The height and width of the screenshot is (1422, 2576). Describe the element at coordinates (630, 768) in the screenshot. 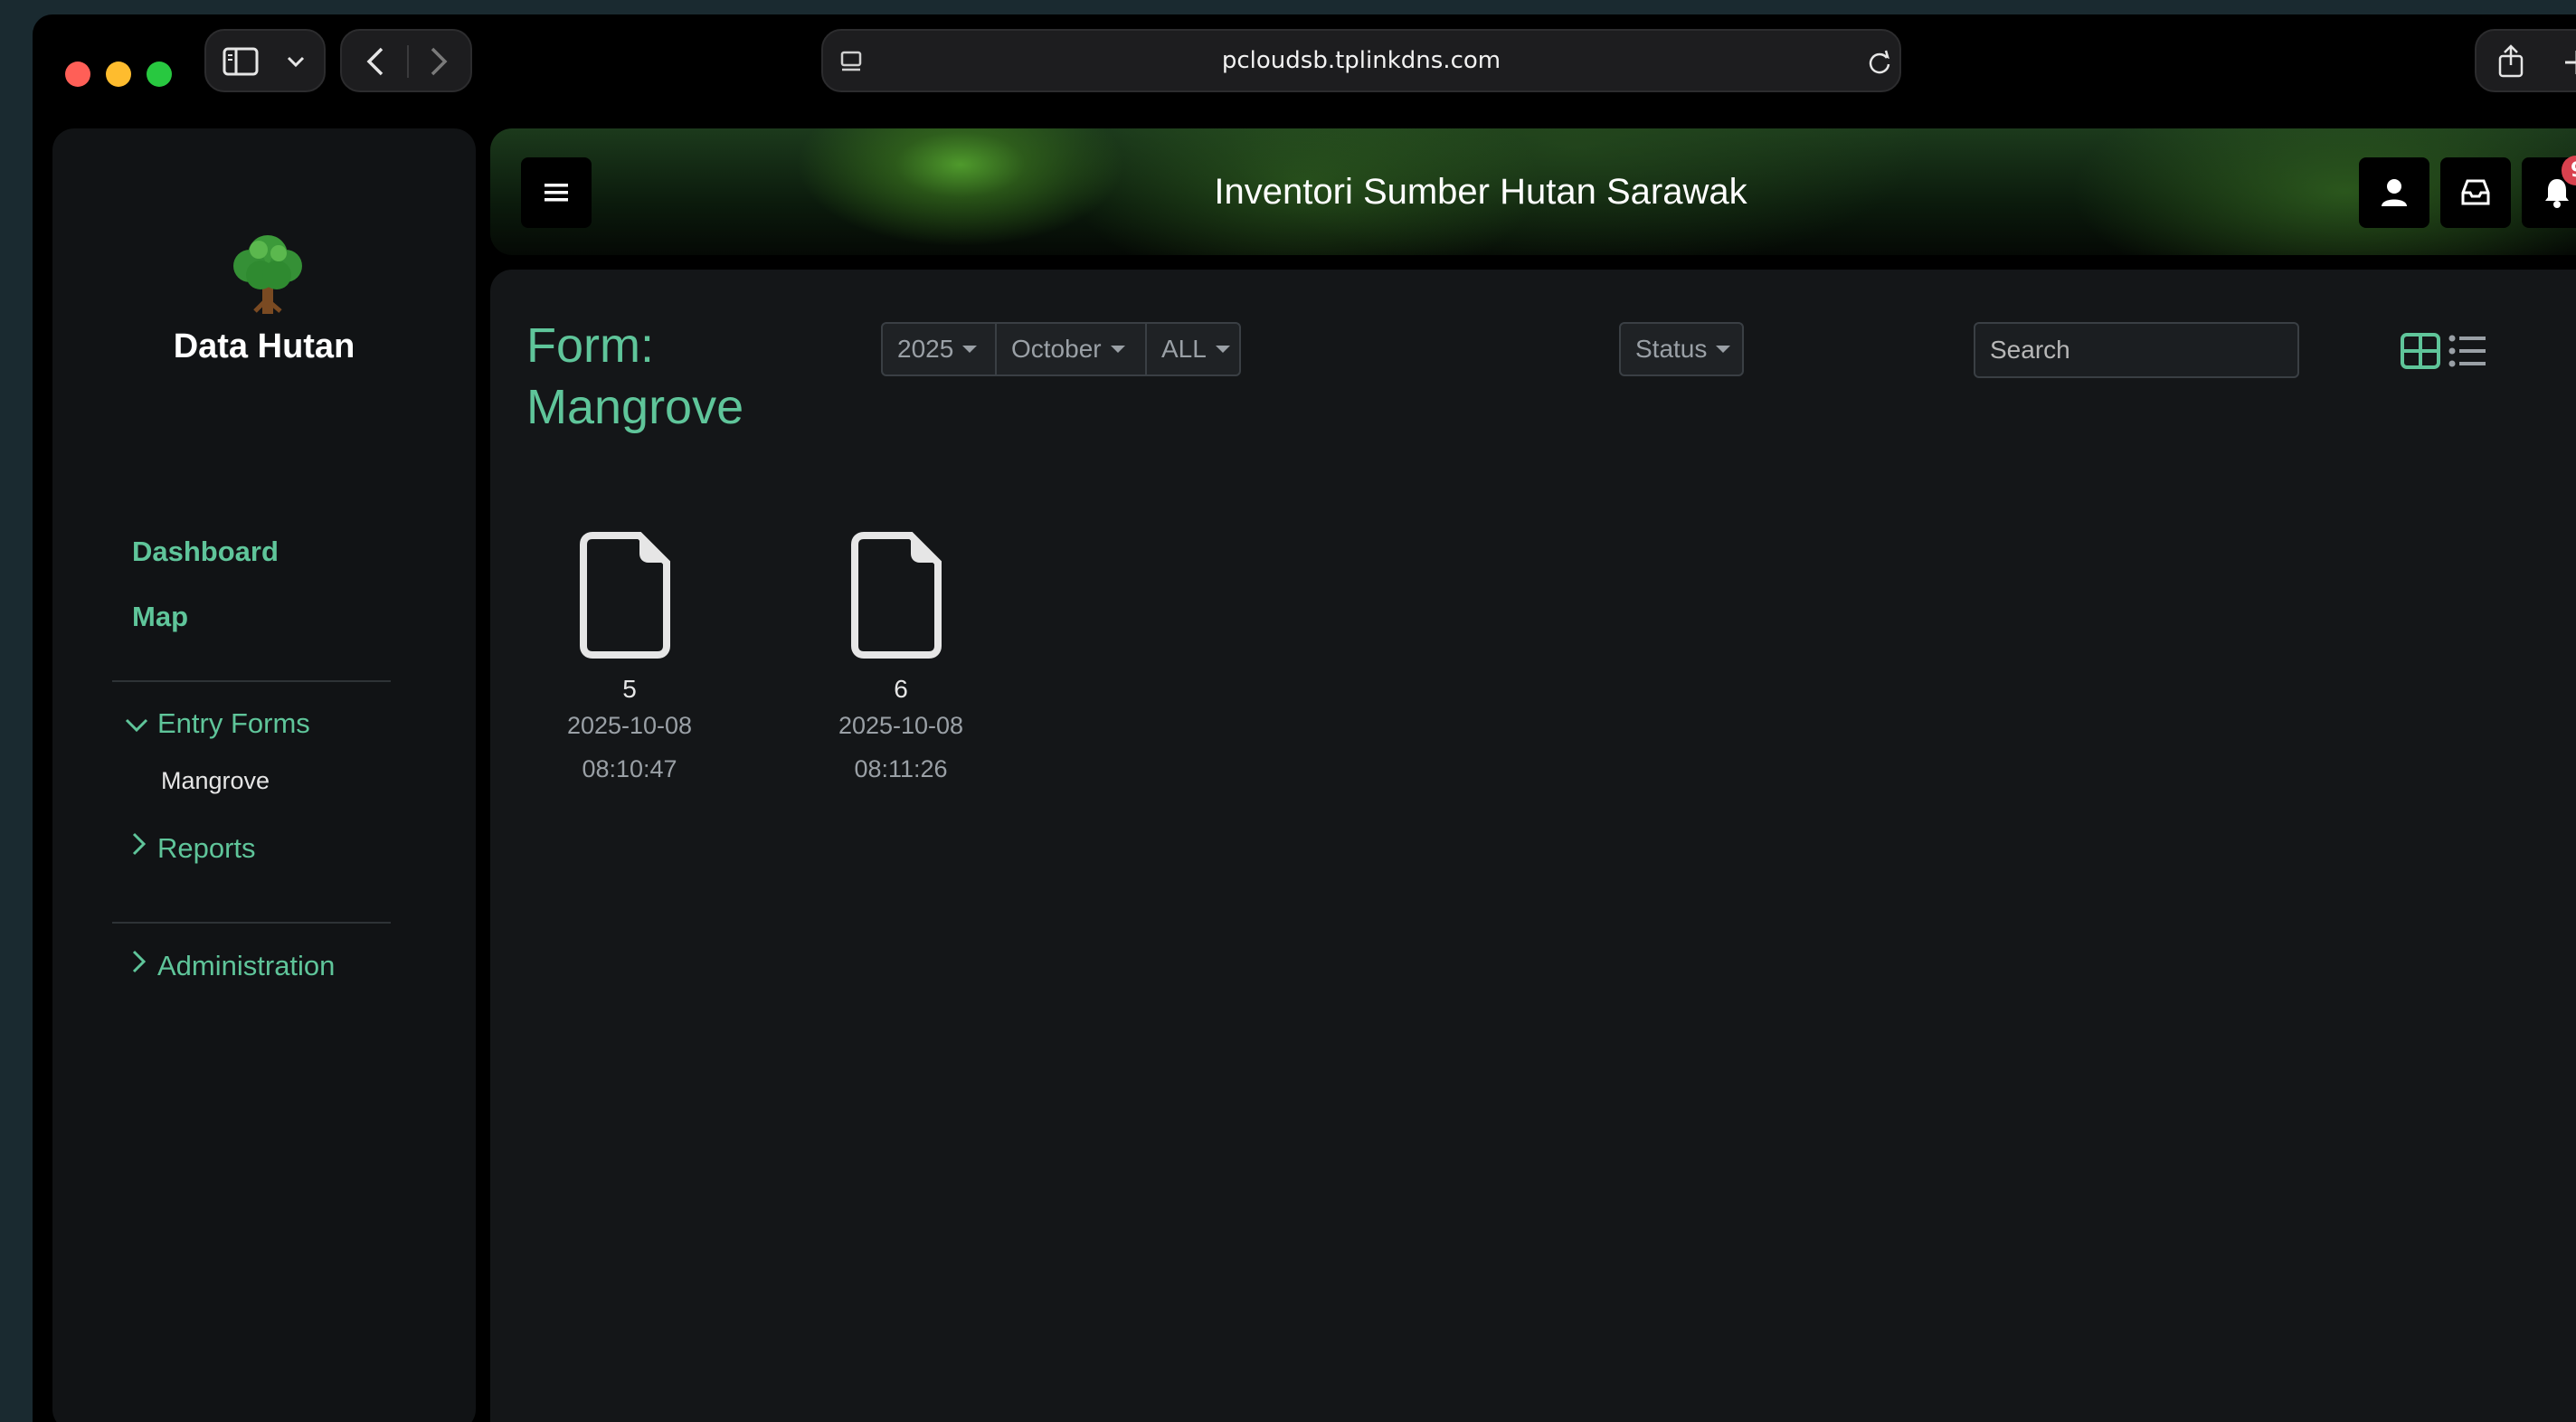

I see `file-time: 08:10:47` at that location.